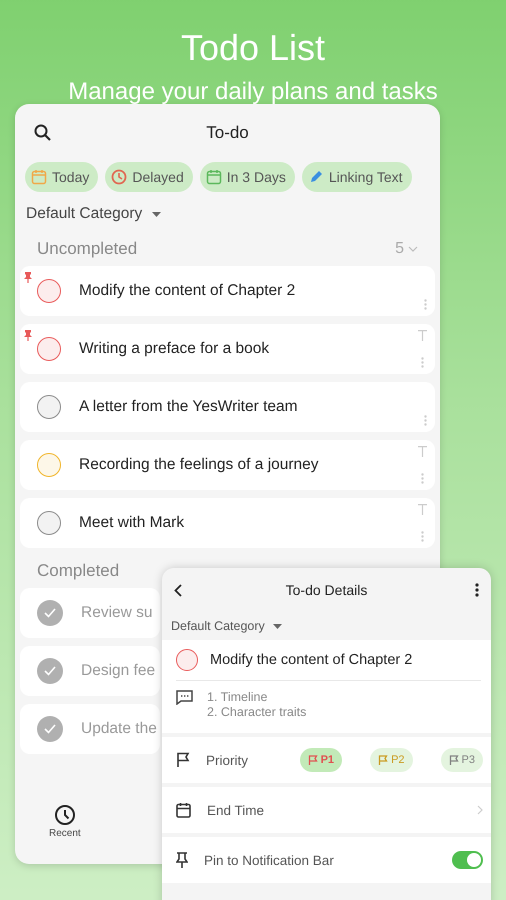  I want to click on end-time-row: End Time, so click(326, 810).